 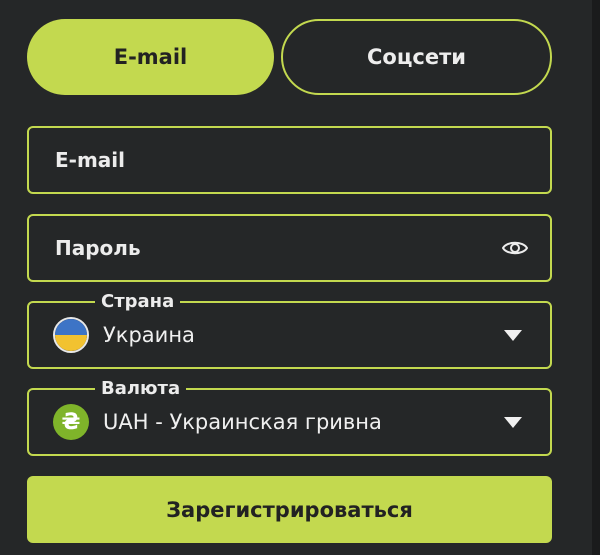 I want to click on email-placeholder: E-mail, so click(x=90, y=160).